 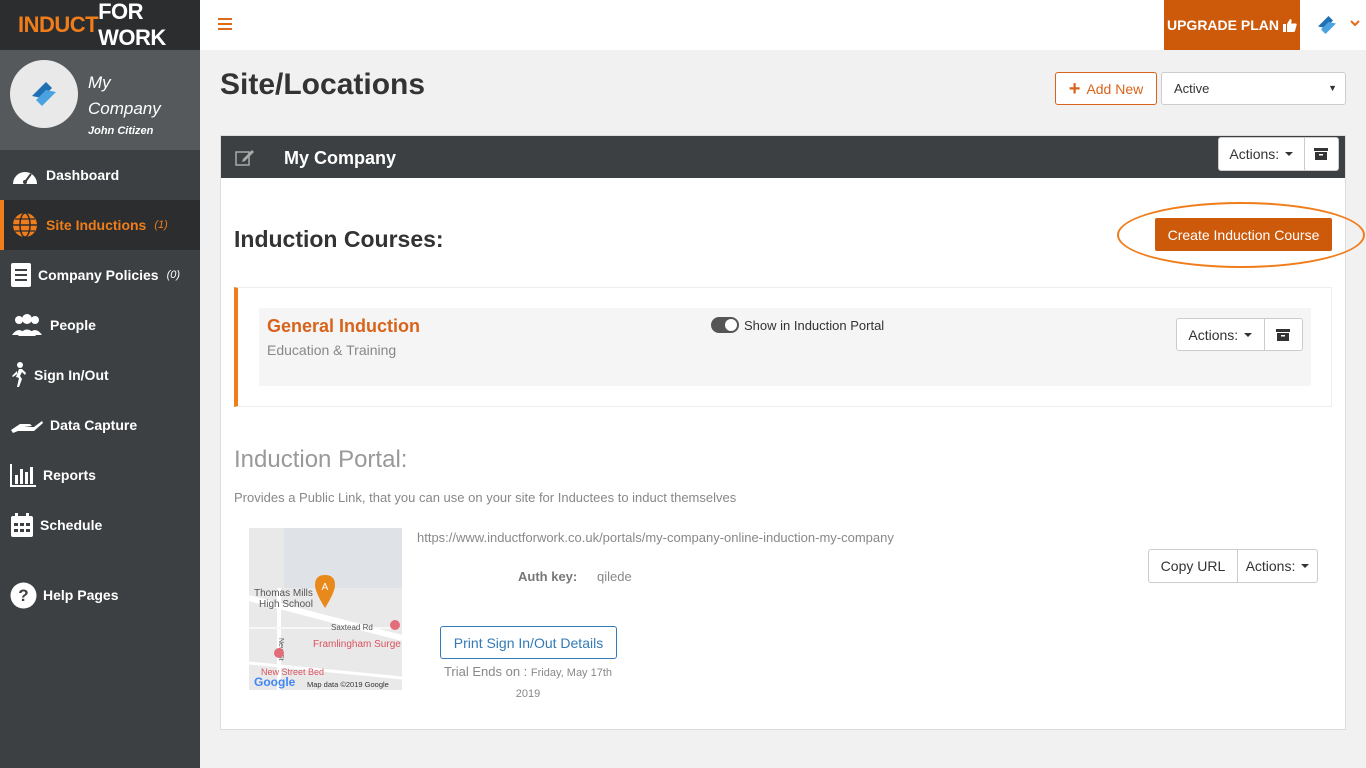 What do you see at coordinates (1192, 88) in the screenshot?
I see `status-filter-value: Active` at bounding box center [1192, 88].